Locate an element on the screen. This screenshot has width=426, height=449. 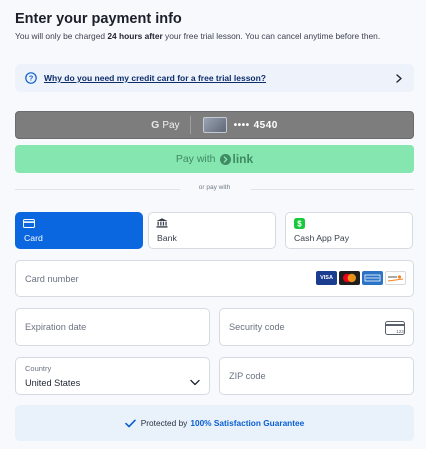
bank-icon is located at coordinates (162, 223).